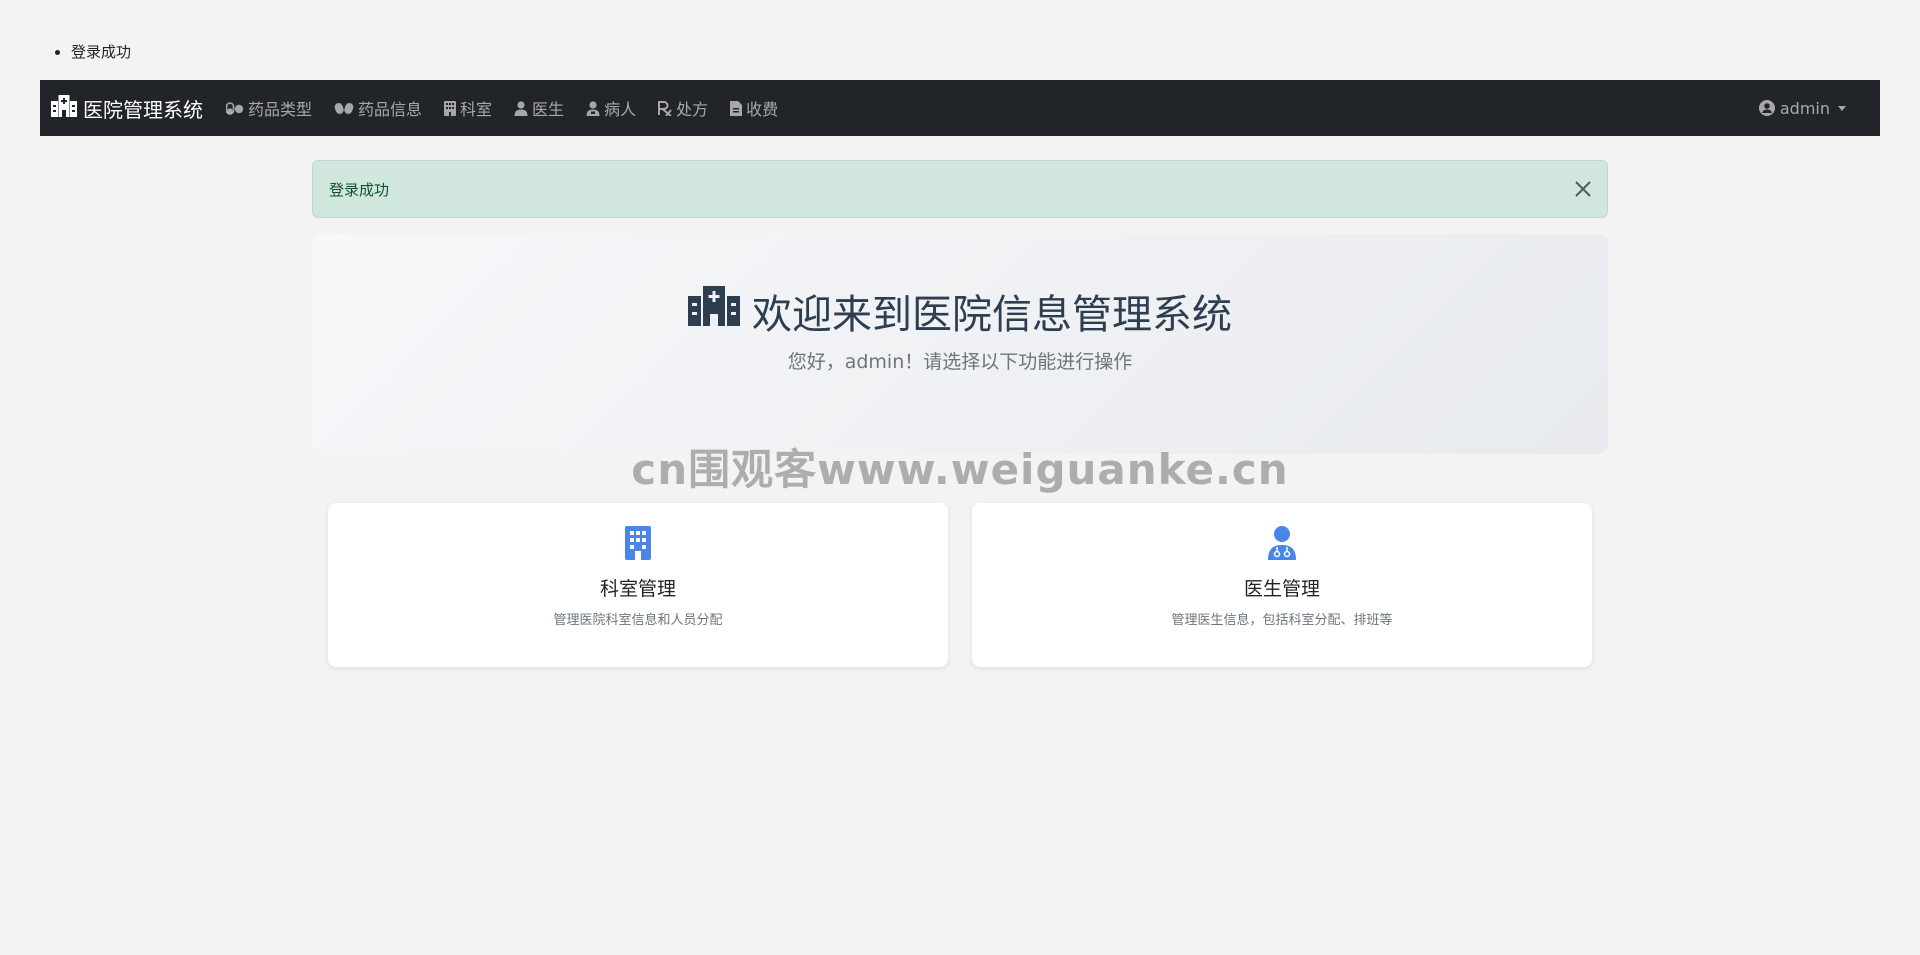 The image size is (1920, 955). Describe the element at coordinates (1842, 108) in the screenshot. I see `chevron-down-icon` at that location.